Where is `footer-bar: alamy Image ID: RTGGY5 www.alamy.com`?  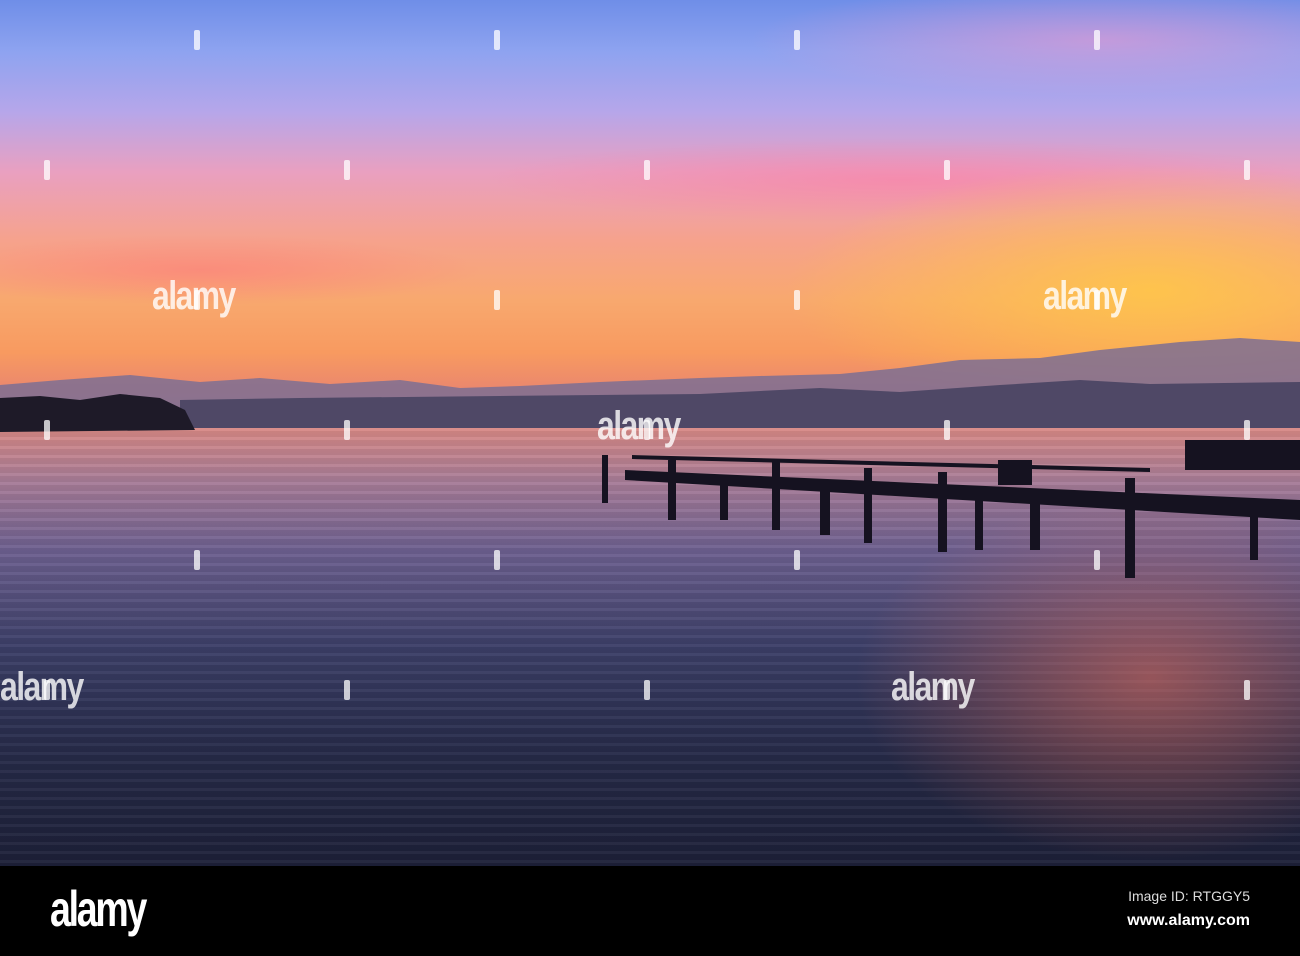
footer-bar: alamy Image ID: RTGGY5 www.alamy.com is located at coordinates (650, 911).